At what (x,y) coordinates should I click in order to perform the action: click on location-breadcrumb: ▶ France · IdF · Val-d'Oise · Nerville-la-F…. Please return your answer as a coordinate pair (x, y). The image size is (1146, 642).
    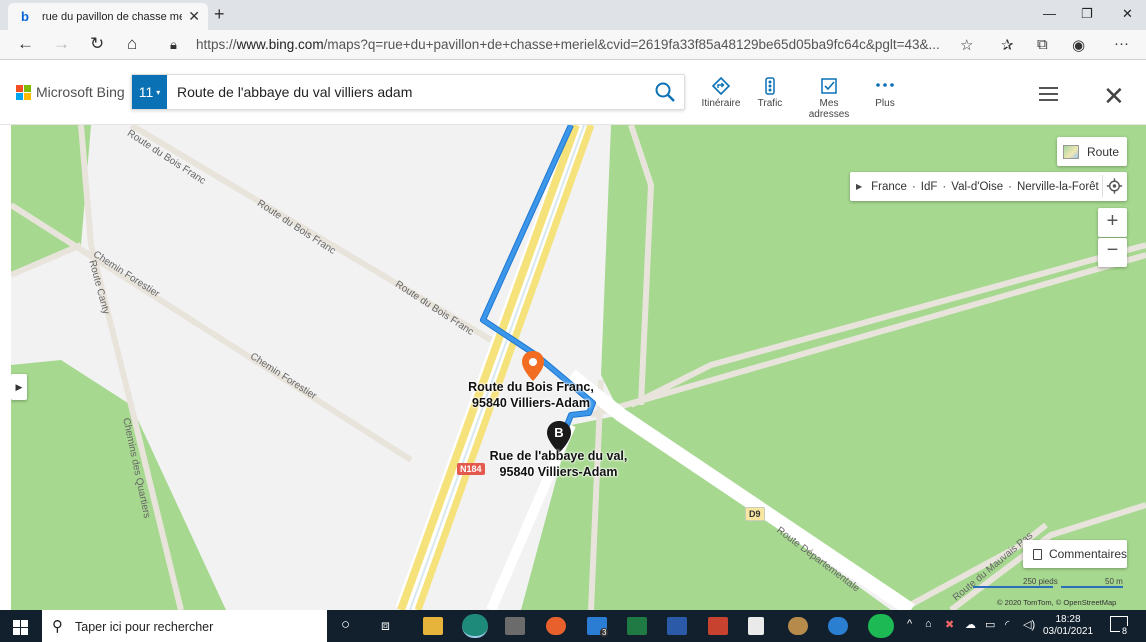
    Looking at the image, I should click on (988, 186).